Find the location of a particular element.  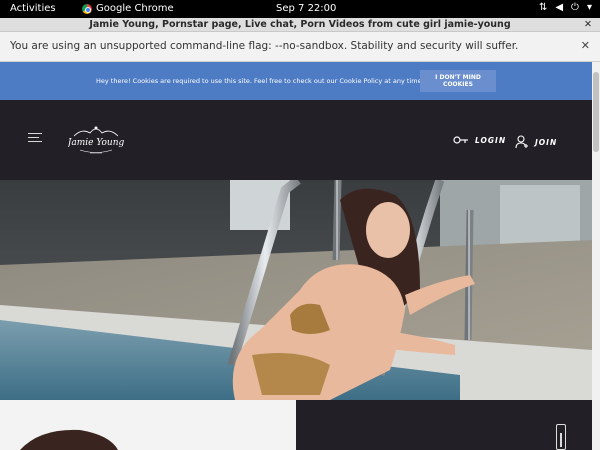

app-name: Google Chrome is located at coordinates (135, 8).